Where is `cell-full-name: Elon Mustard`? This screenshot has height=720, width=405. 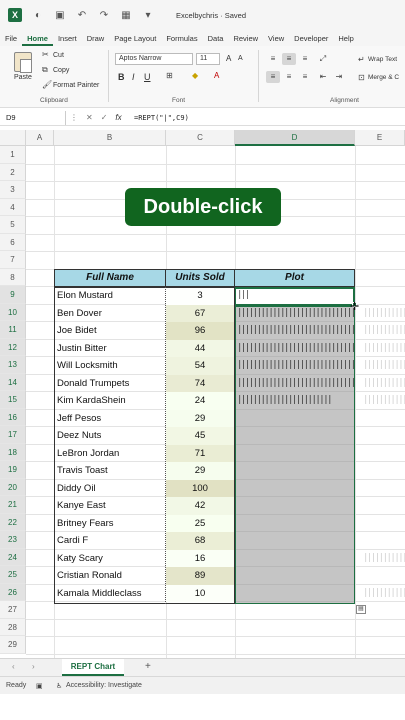
cell-full-name: Elon Mustard is located at coordinates (109, 296).